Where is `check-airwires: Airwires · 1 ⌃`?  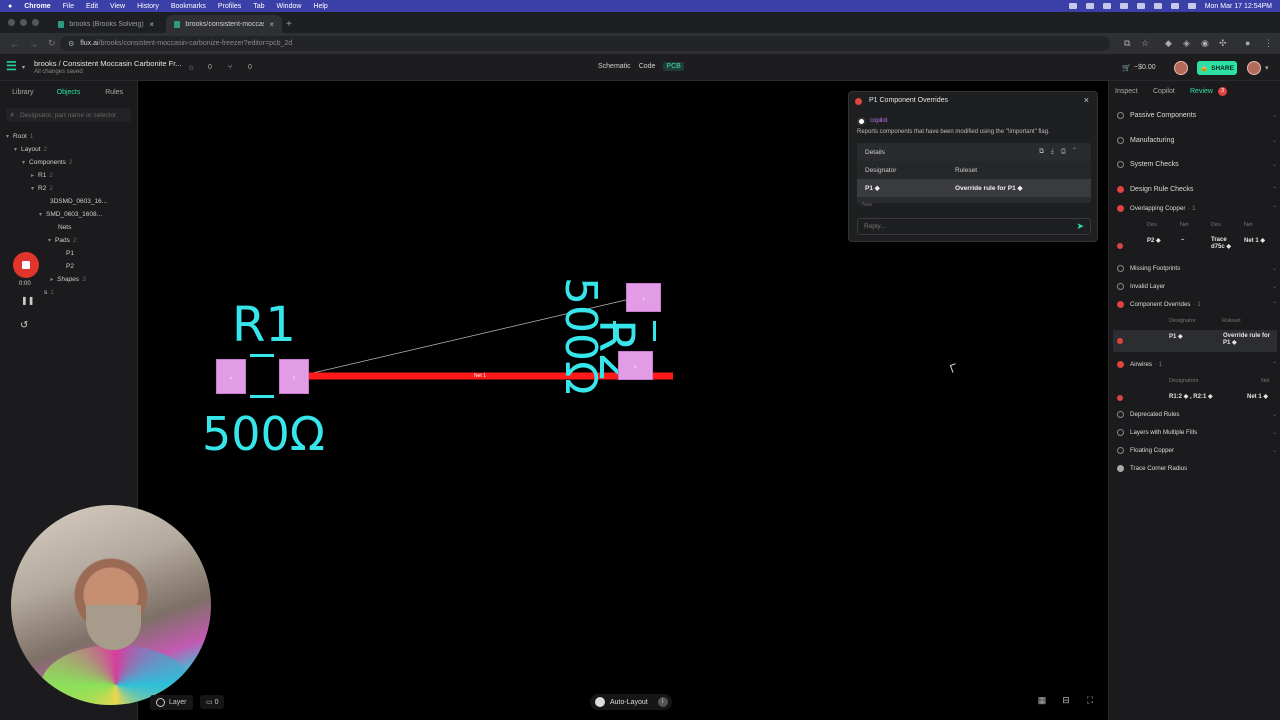 check-airwires: Airwires · 1 ⌃ is located at coordinates (1197, 364).